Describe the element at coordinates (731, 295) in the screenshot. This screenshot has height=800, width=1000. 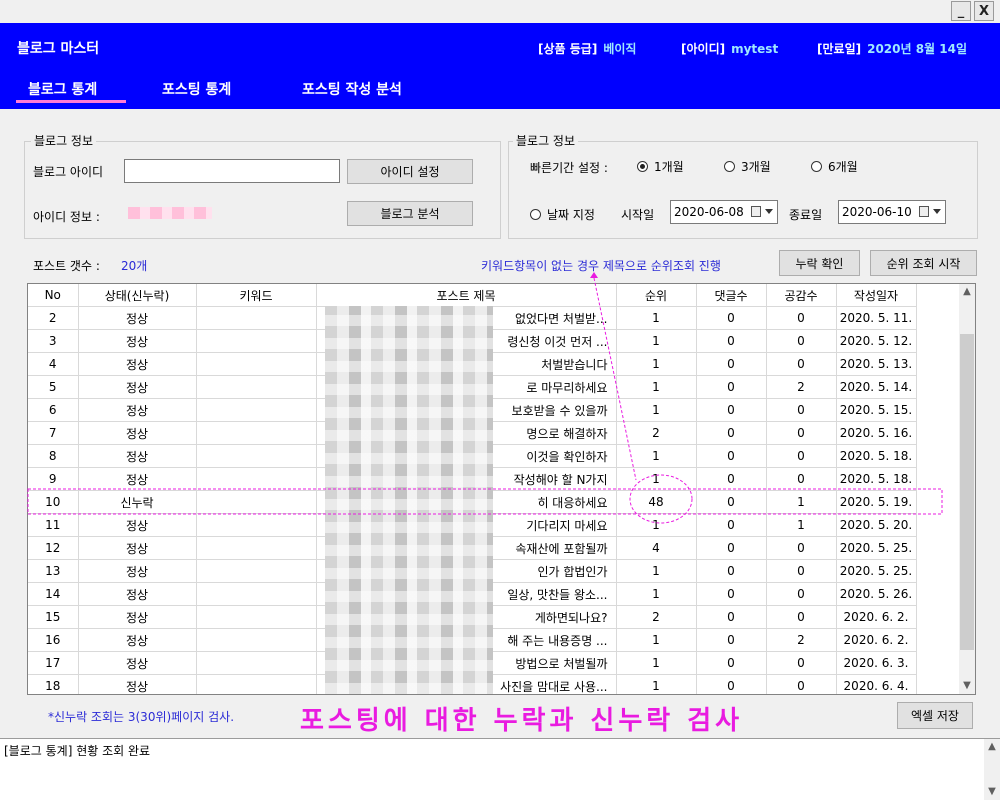
I see `column-header: 댓글수` at that location.